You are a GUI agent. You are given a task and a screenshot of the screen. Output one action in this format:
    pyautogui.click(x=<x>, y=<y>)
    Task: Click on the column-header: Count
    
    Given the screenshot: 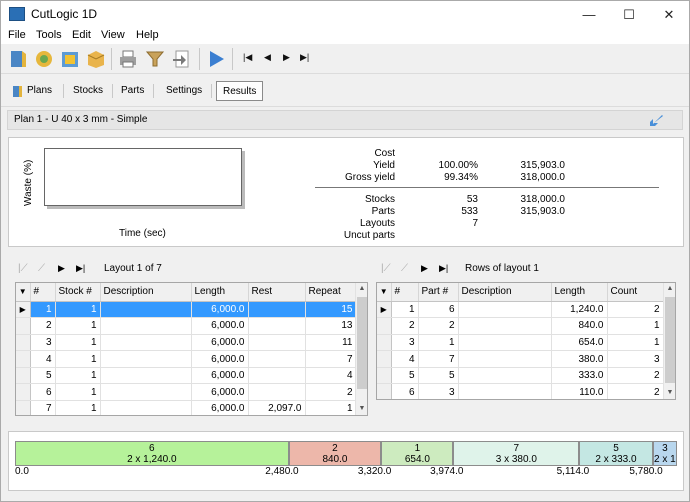 What is the action you would take?
    pyautogui.click(x=635, y=292)
    